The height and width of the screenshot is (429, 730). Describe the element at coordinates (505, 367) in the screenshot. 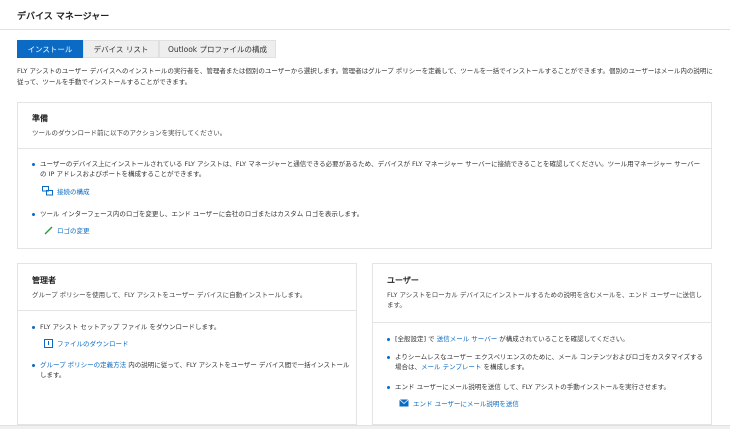

I see `template-post: を構成します。` at that location.